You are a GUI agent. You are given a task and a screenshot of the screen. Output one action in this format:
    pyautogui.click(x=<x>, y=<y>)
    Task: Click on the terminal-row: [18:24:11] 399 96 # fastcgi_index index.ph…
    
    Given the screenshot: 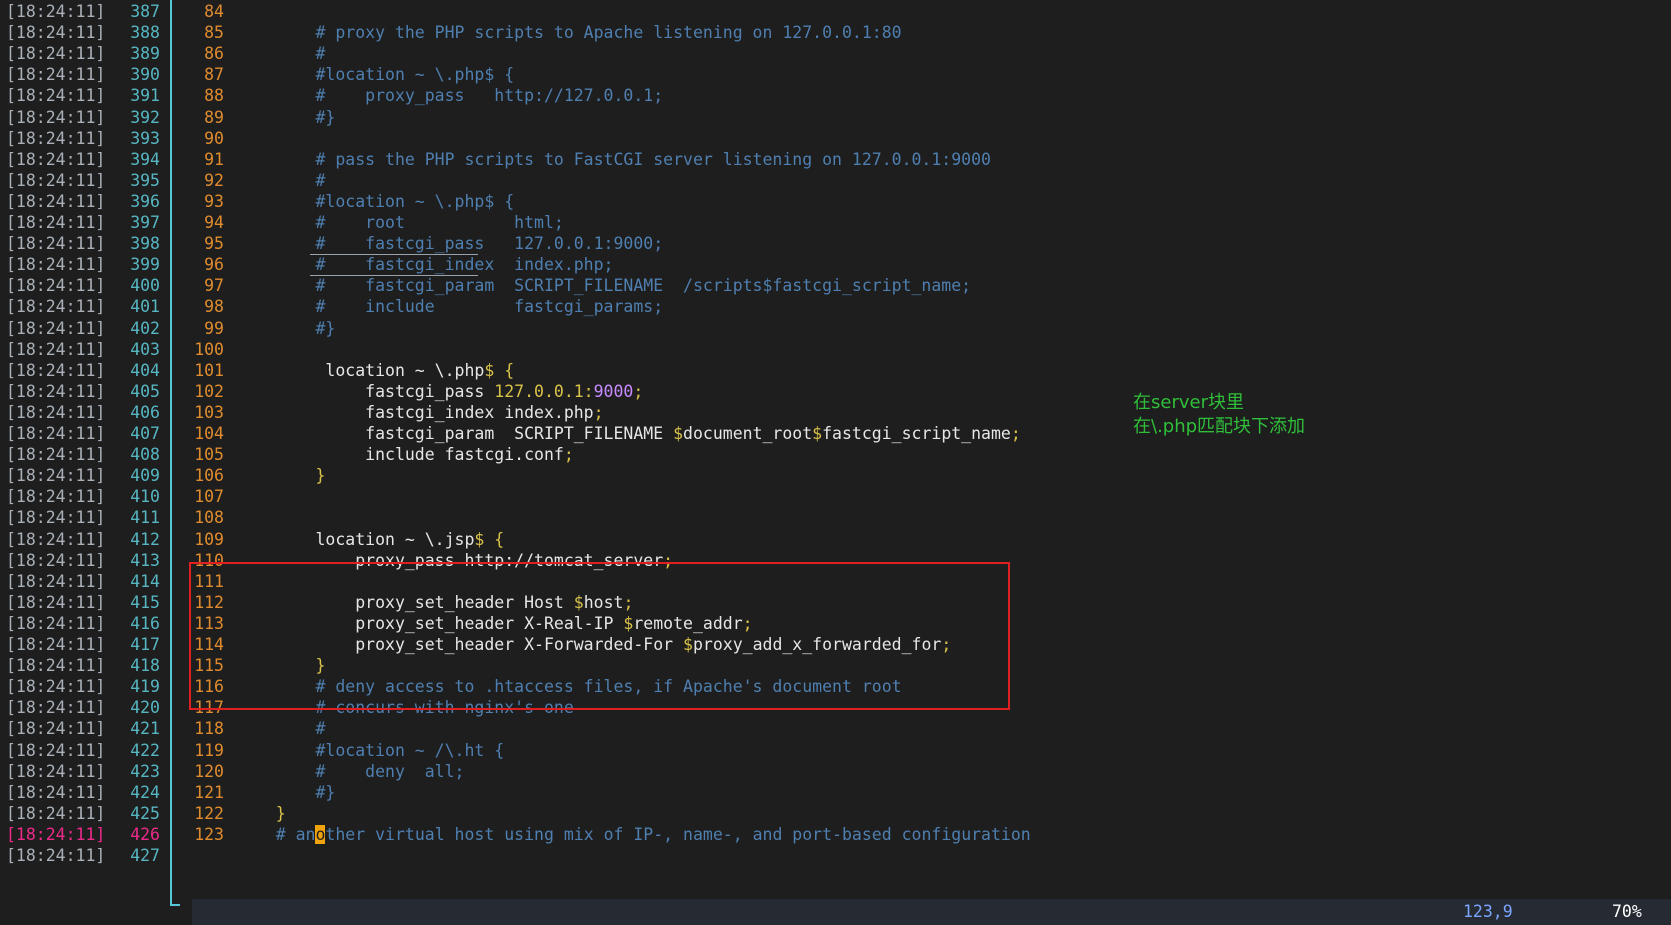 What is the action you would take?
    pyautogui.click(x=835, y=265)
    